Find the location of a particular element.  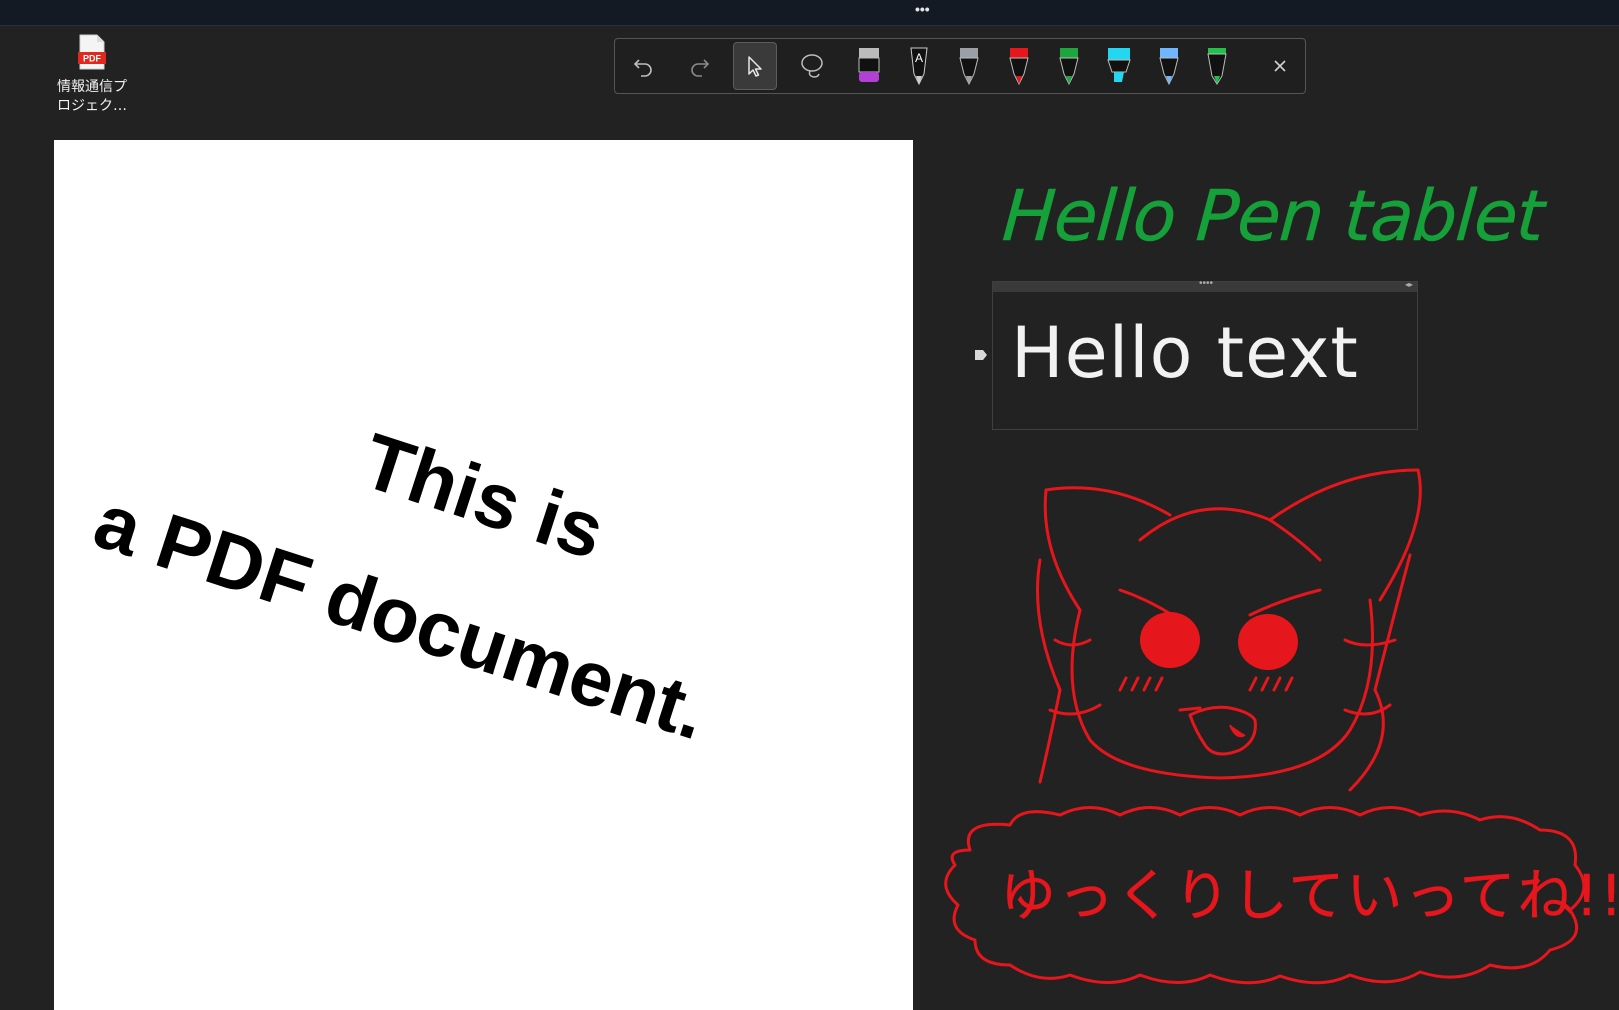

titlebar-menu-dots: ••• is located at coordinates (922, 9).